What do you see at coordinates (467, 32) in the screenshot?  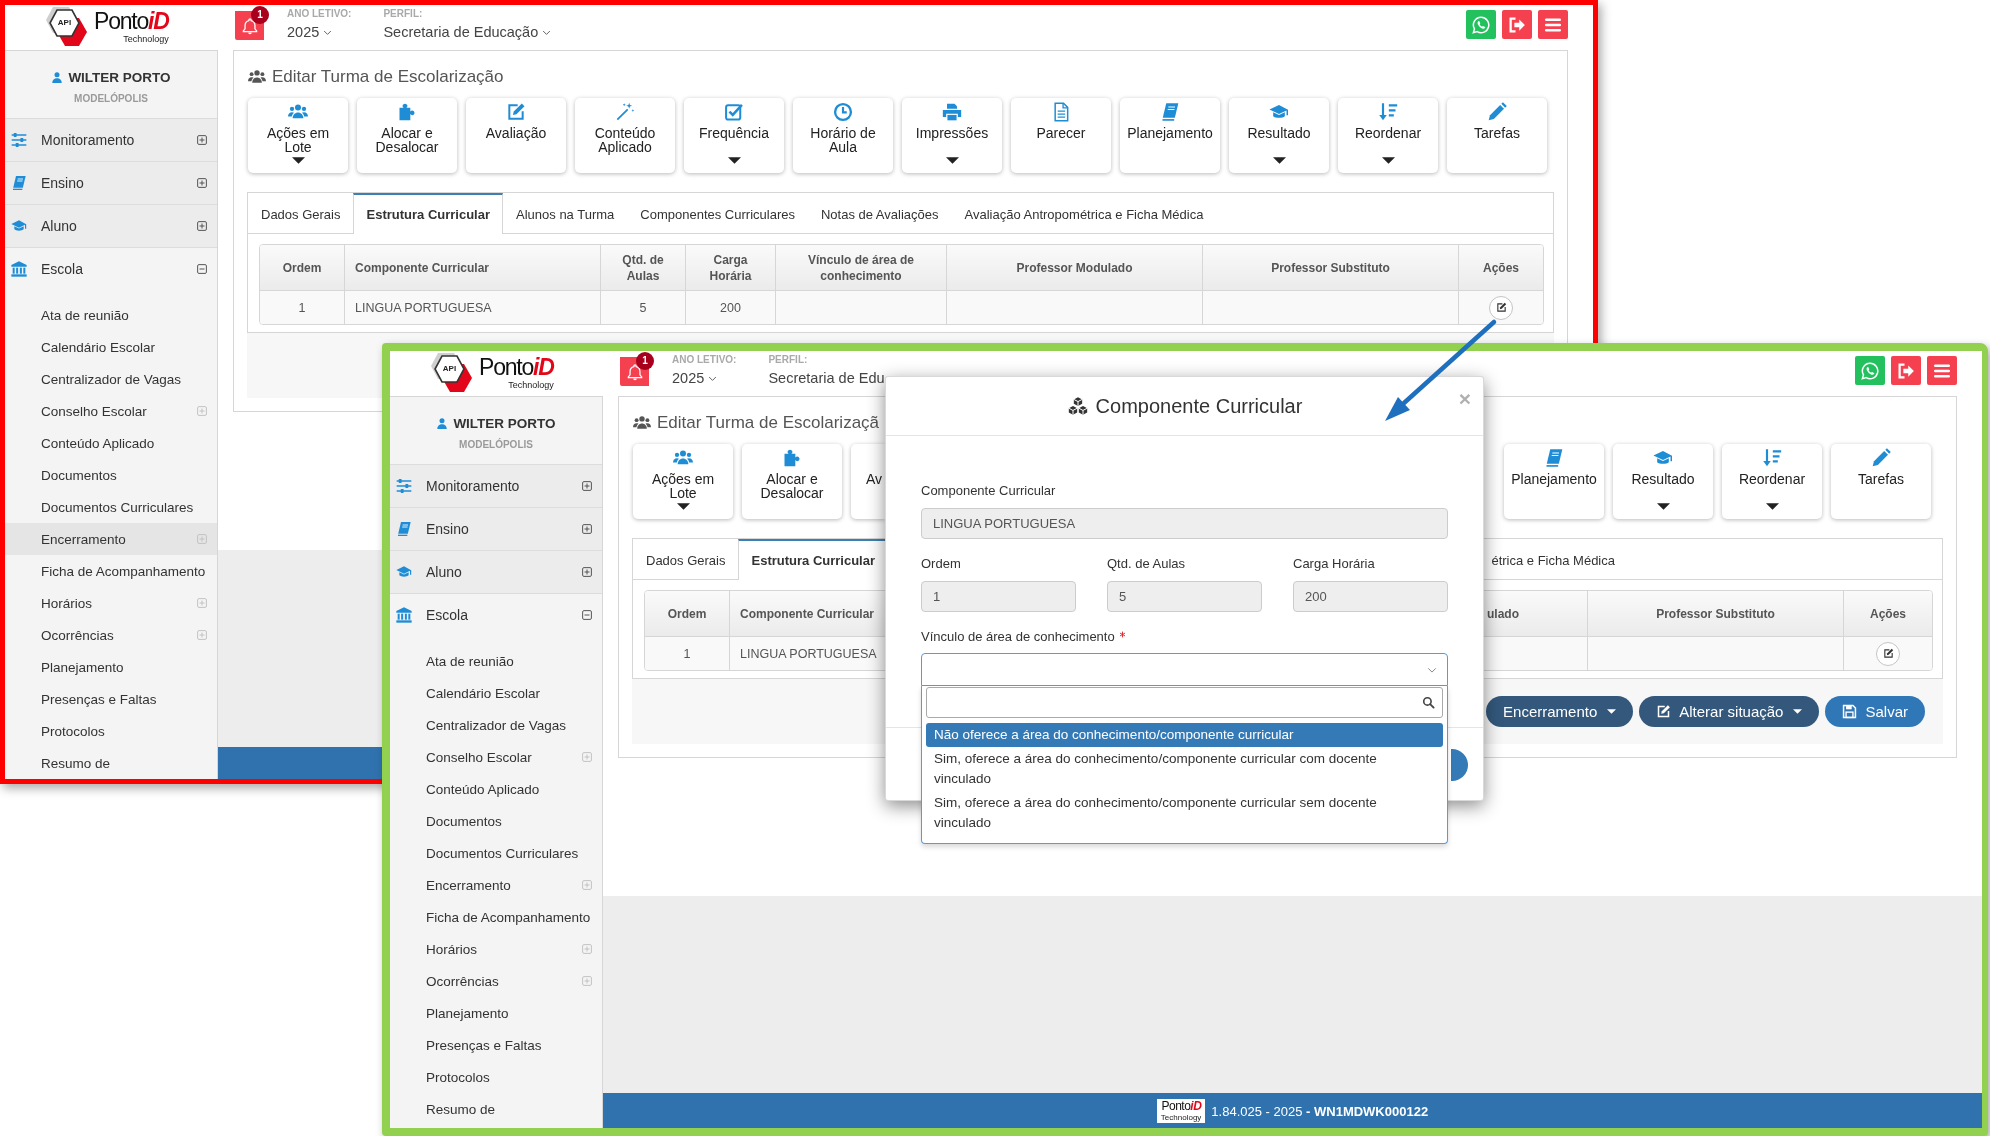 I see `profile-dropdown: Secretaria de Educação` at bounding box center [467, 32].